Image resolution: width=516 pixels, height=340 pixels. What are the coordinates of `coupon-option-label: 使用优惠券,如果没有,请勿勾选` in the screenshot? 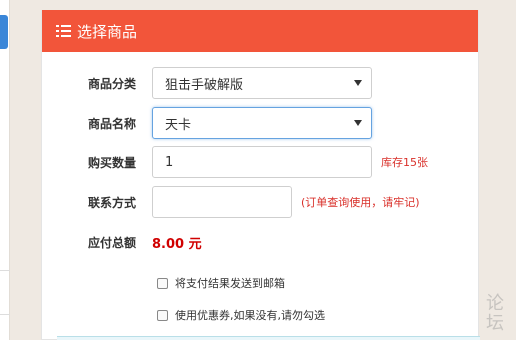 It's located at (250, 315).